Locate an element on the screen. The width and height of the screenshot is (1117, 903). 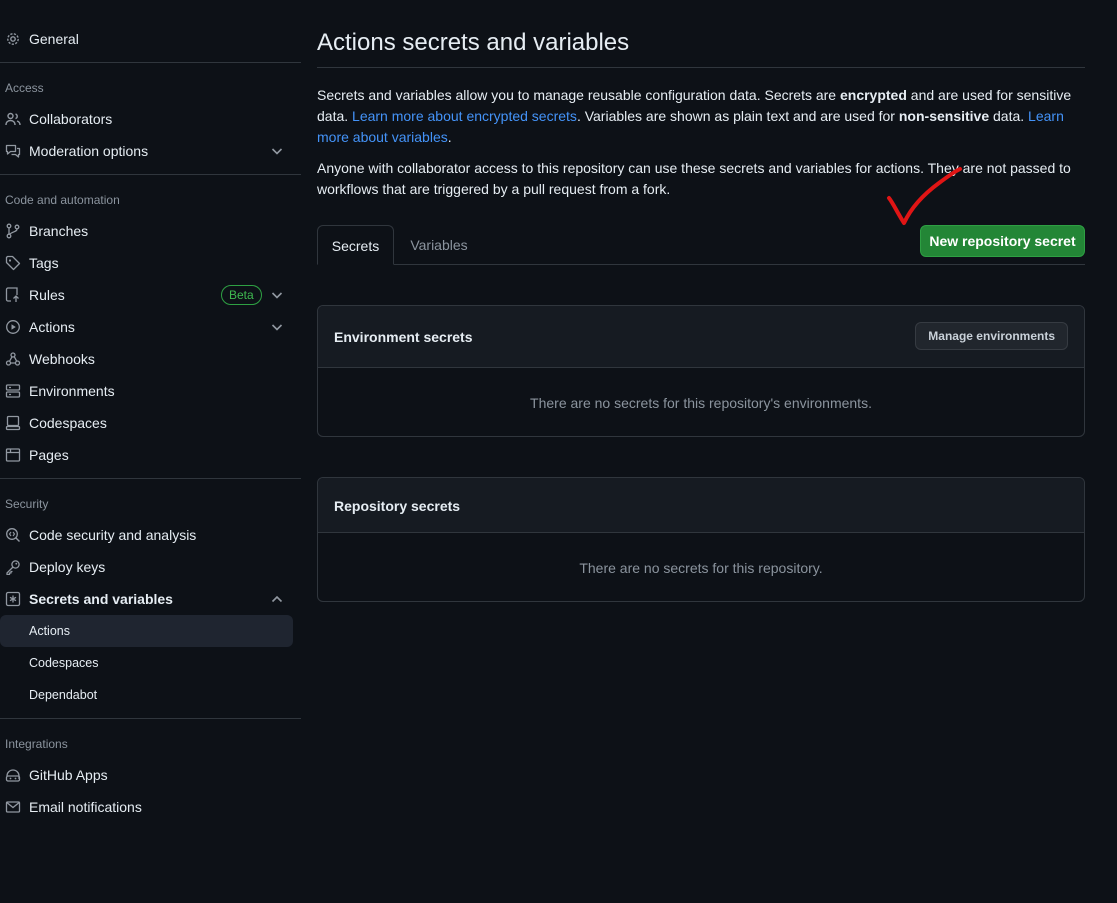
sidebar-item-codespaces: Codespaces is located at coordinates (146, 423).